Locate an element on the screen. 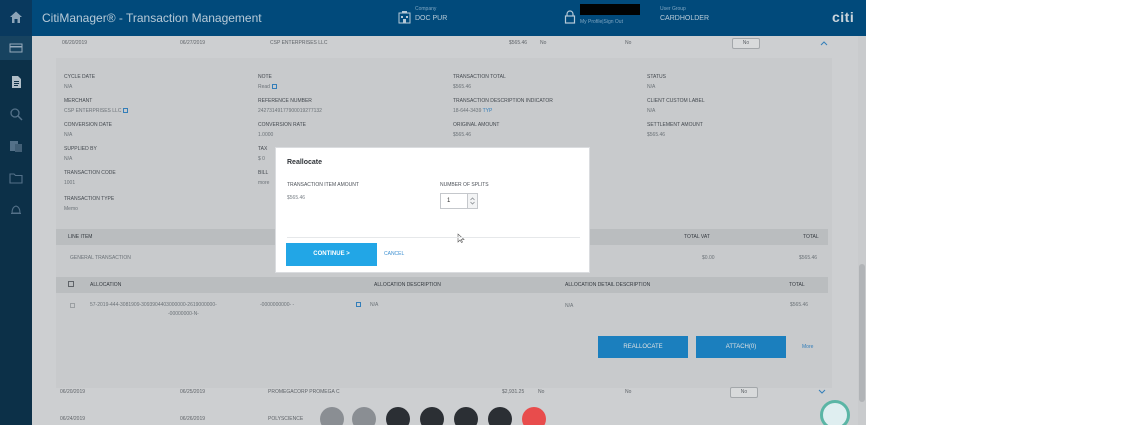 The image size is (1141, 425). continue-button: CONTINUE > is located at coordinates (331, 254).